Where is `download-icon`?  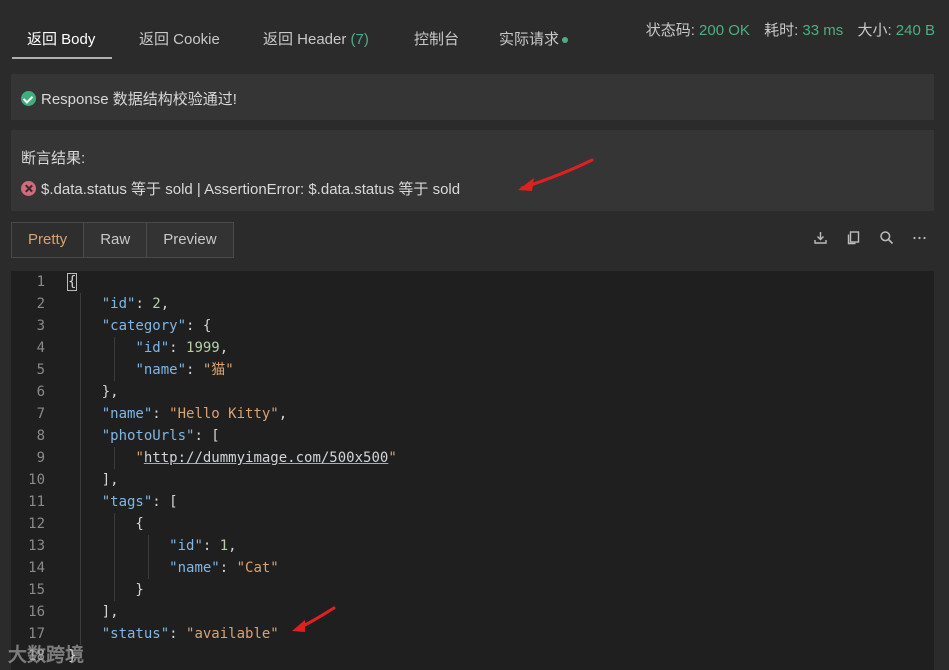 download-icon is located at coordinates (820, 237).